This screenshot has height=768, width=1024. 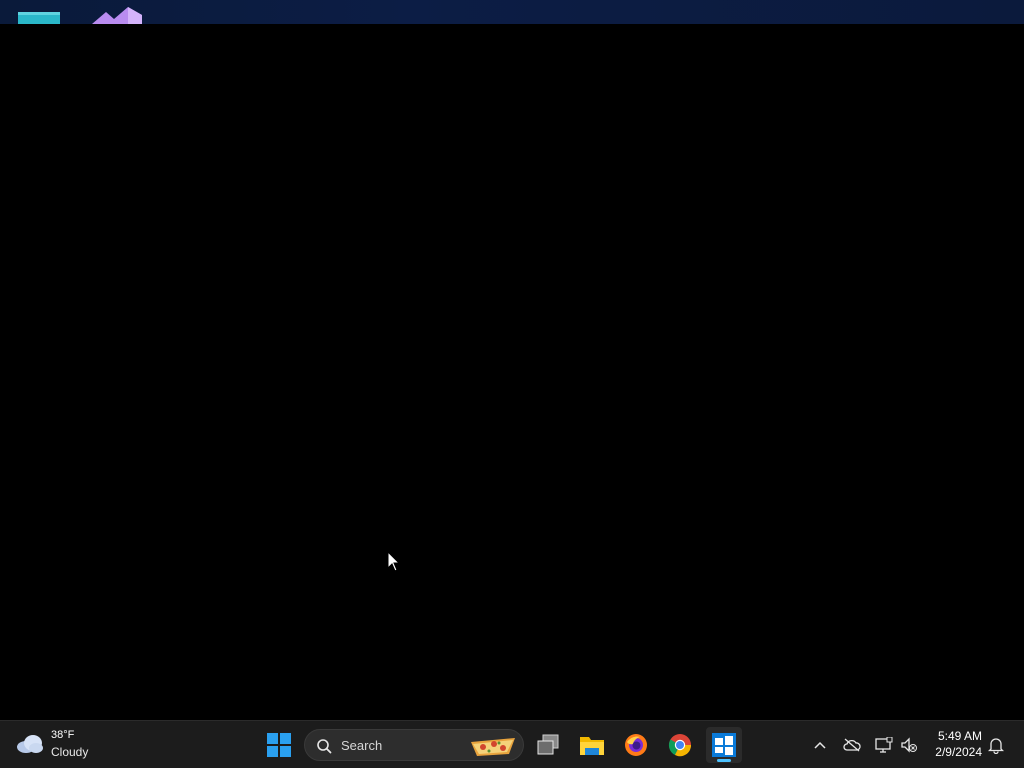 I want to click on tray-network, so click(x=884, y=745).